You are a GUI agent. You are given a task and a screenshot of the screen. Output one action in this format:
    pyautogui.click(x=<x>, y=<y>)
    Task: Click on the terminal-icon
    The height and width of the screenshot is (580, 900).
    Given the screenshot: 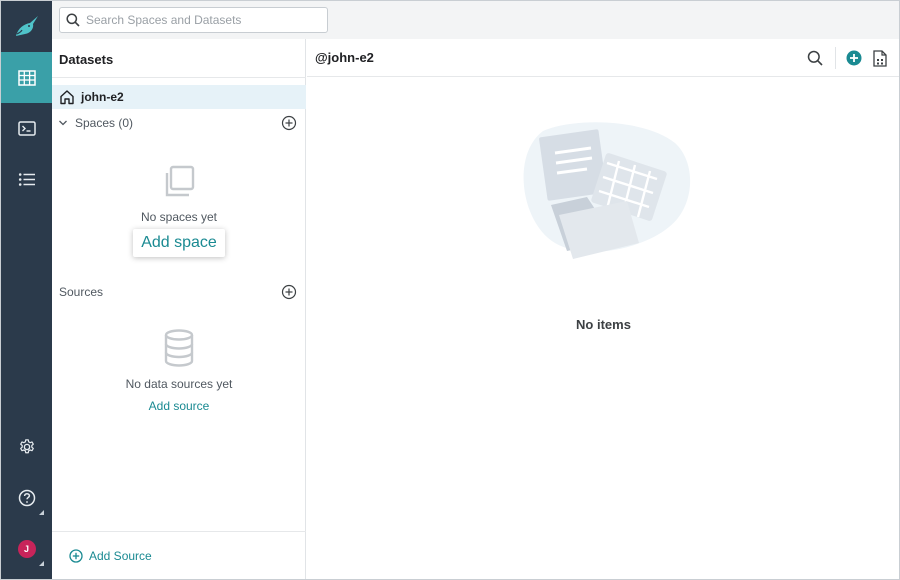 What is the action you would take?
    pyautogui.click(x=26, y=128)
    